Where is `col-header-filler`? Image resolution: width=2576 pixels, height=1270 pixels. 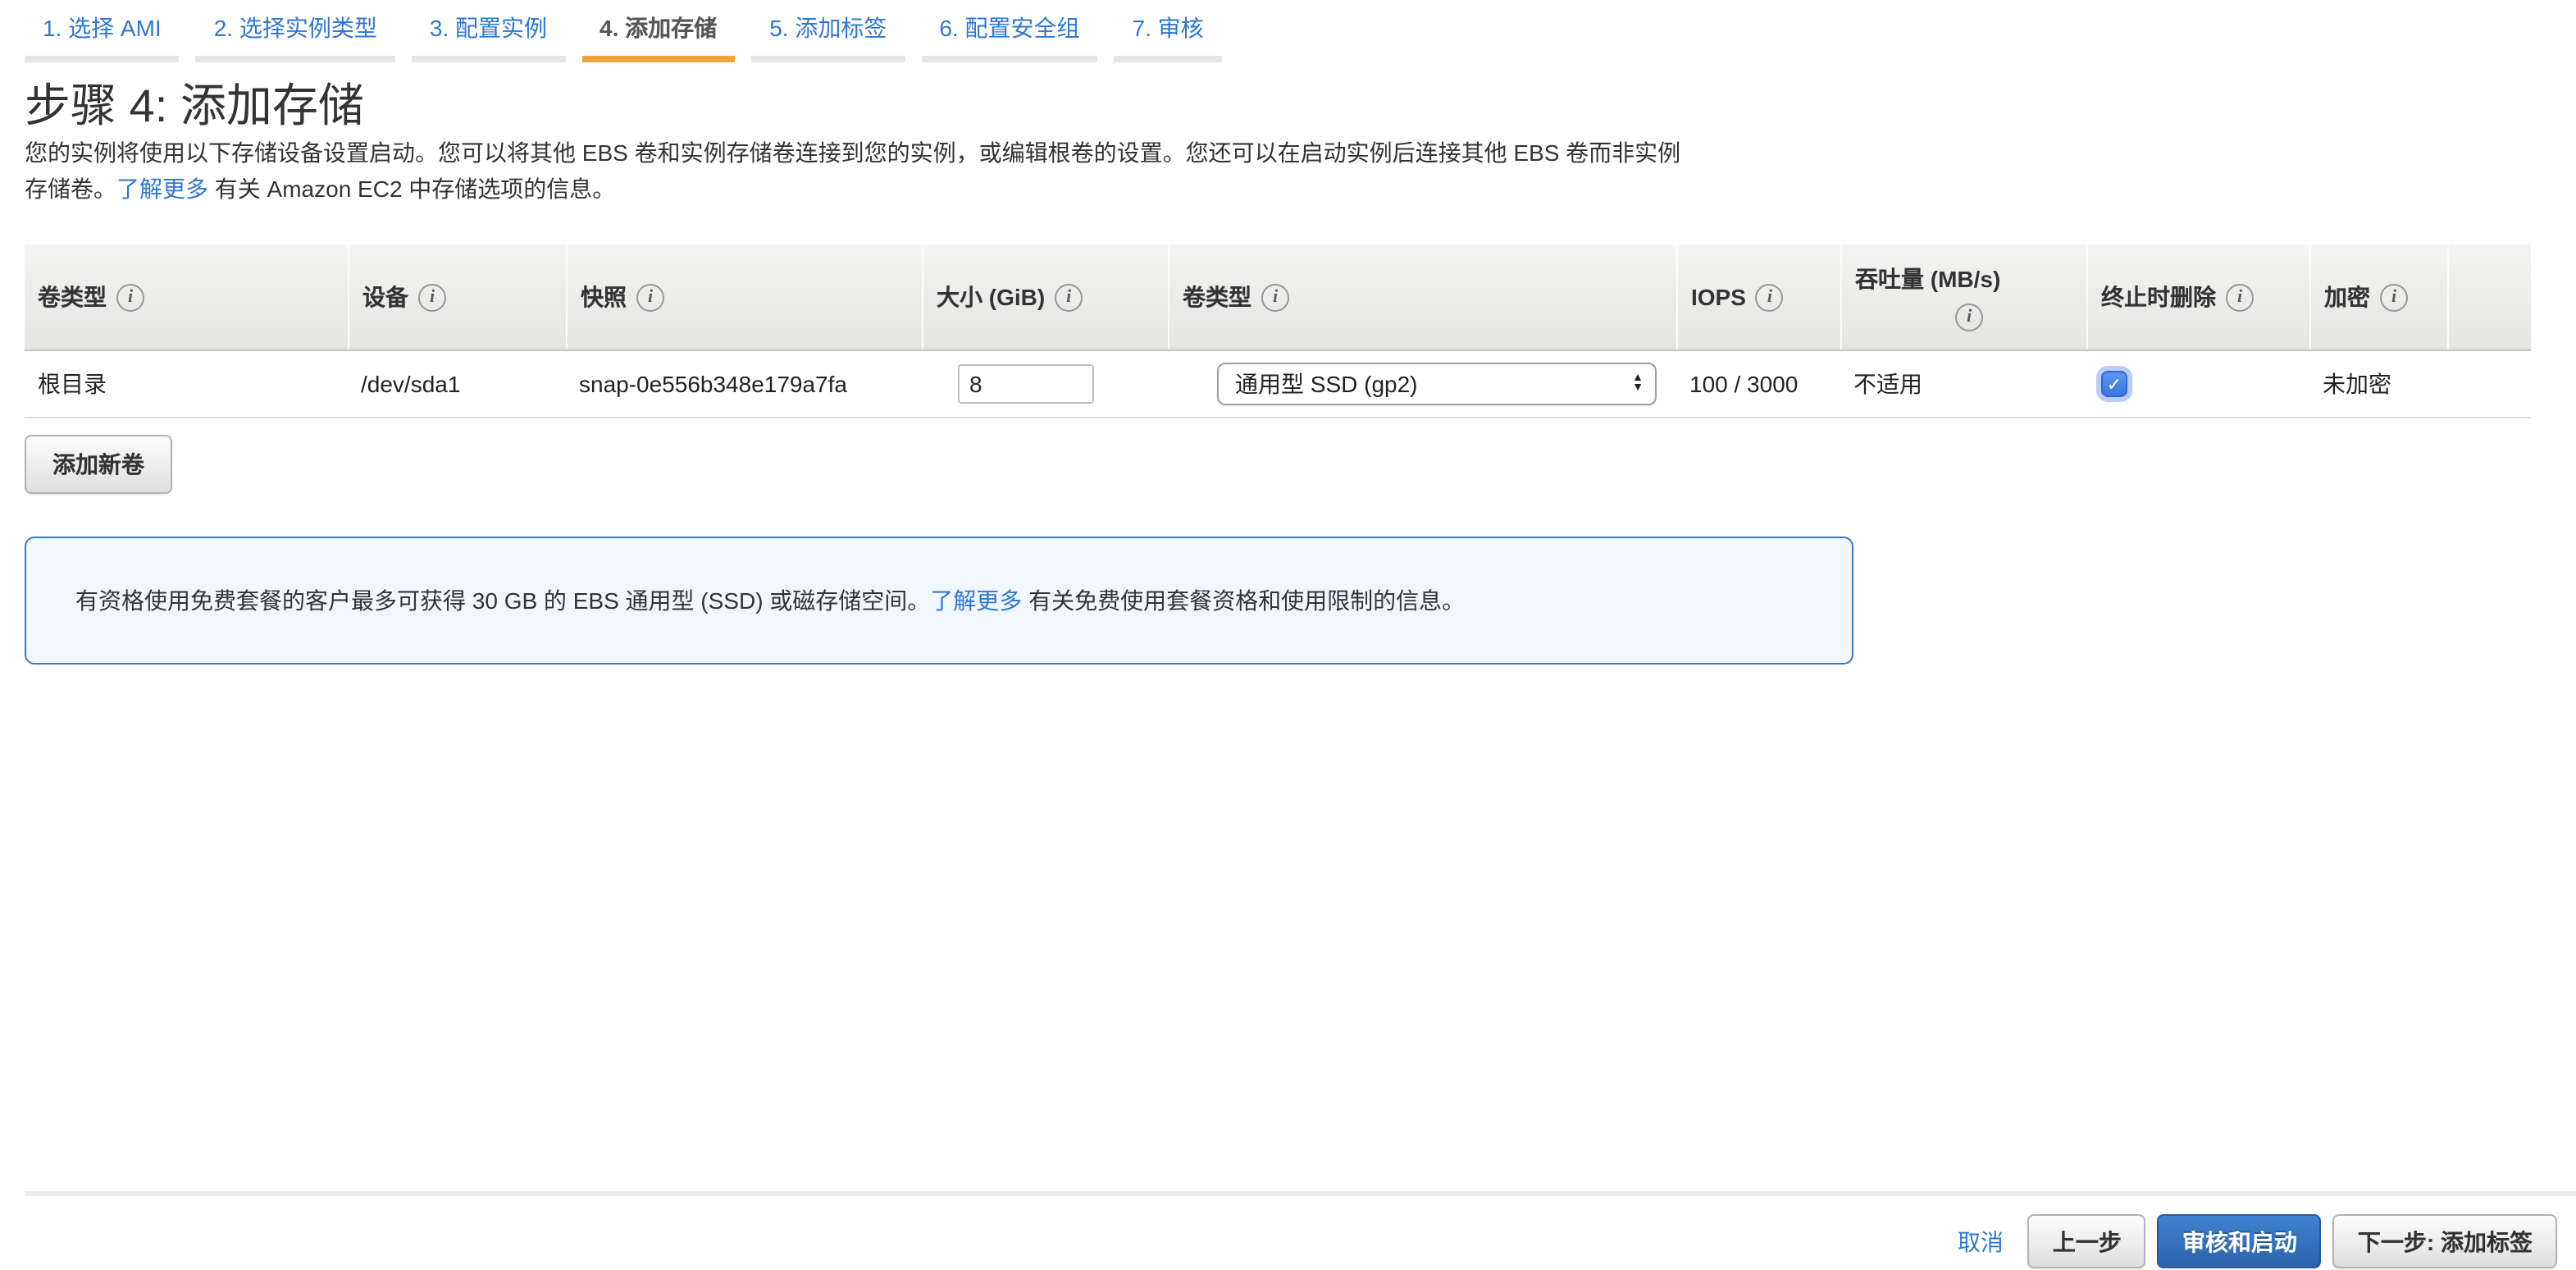
col-header-filler is located at coordinates (2489, 296).